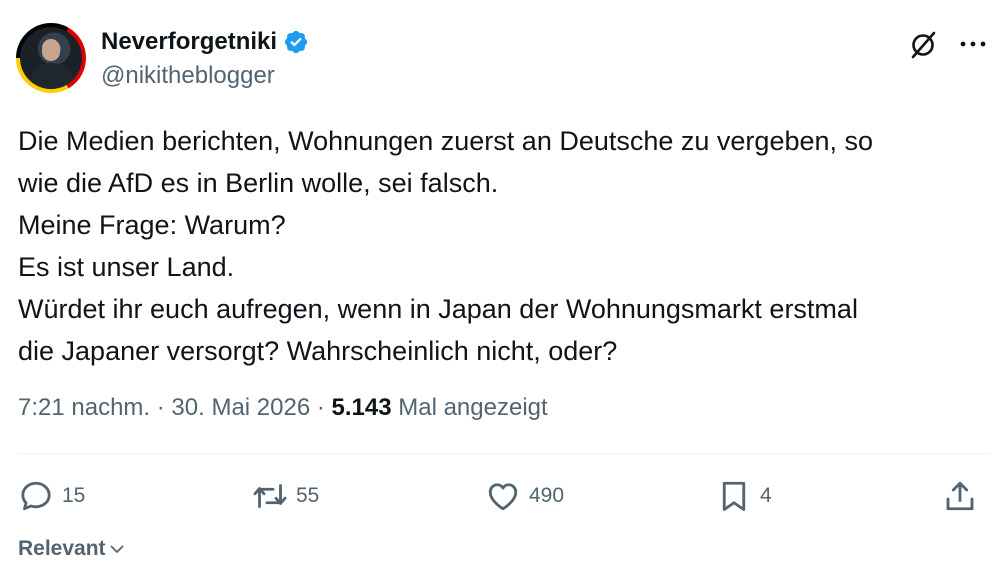 The image size is (1008, 577). I want to click on grok-icon, so click(923, 45).